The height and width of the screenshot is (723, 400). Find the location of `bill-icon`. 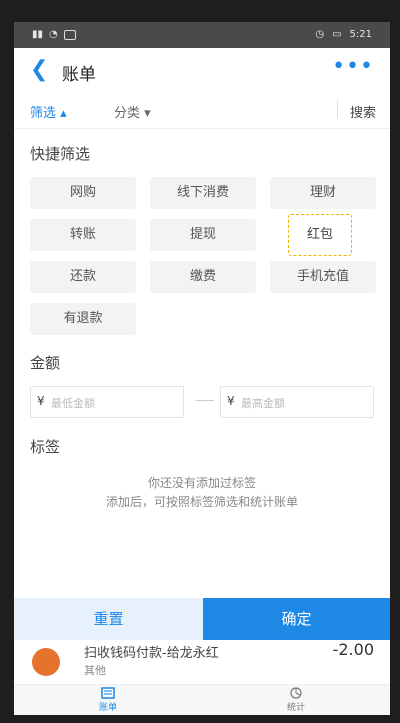

bill-icon is located at coordinates (108, 693).